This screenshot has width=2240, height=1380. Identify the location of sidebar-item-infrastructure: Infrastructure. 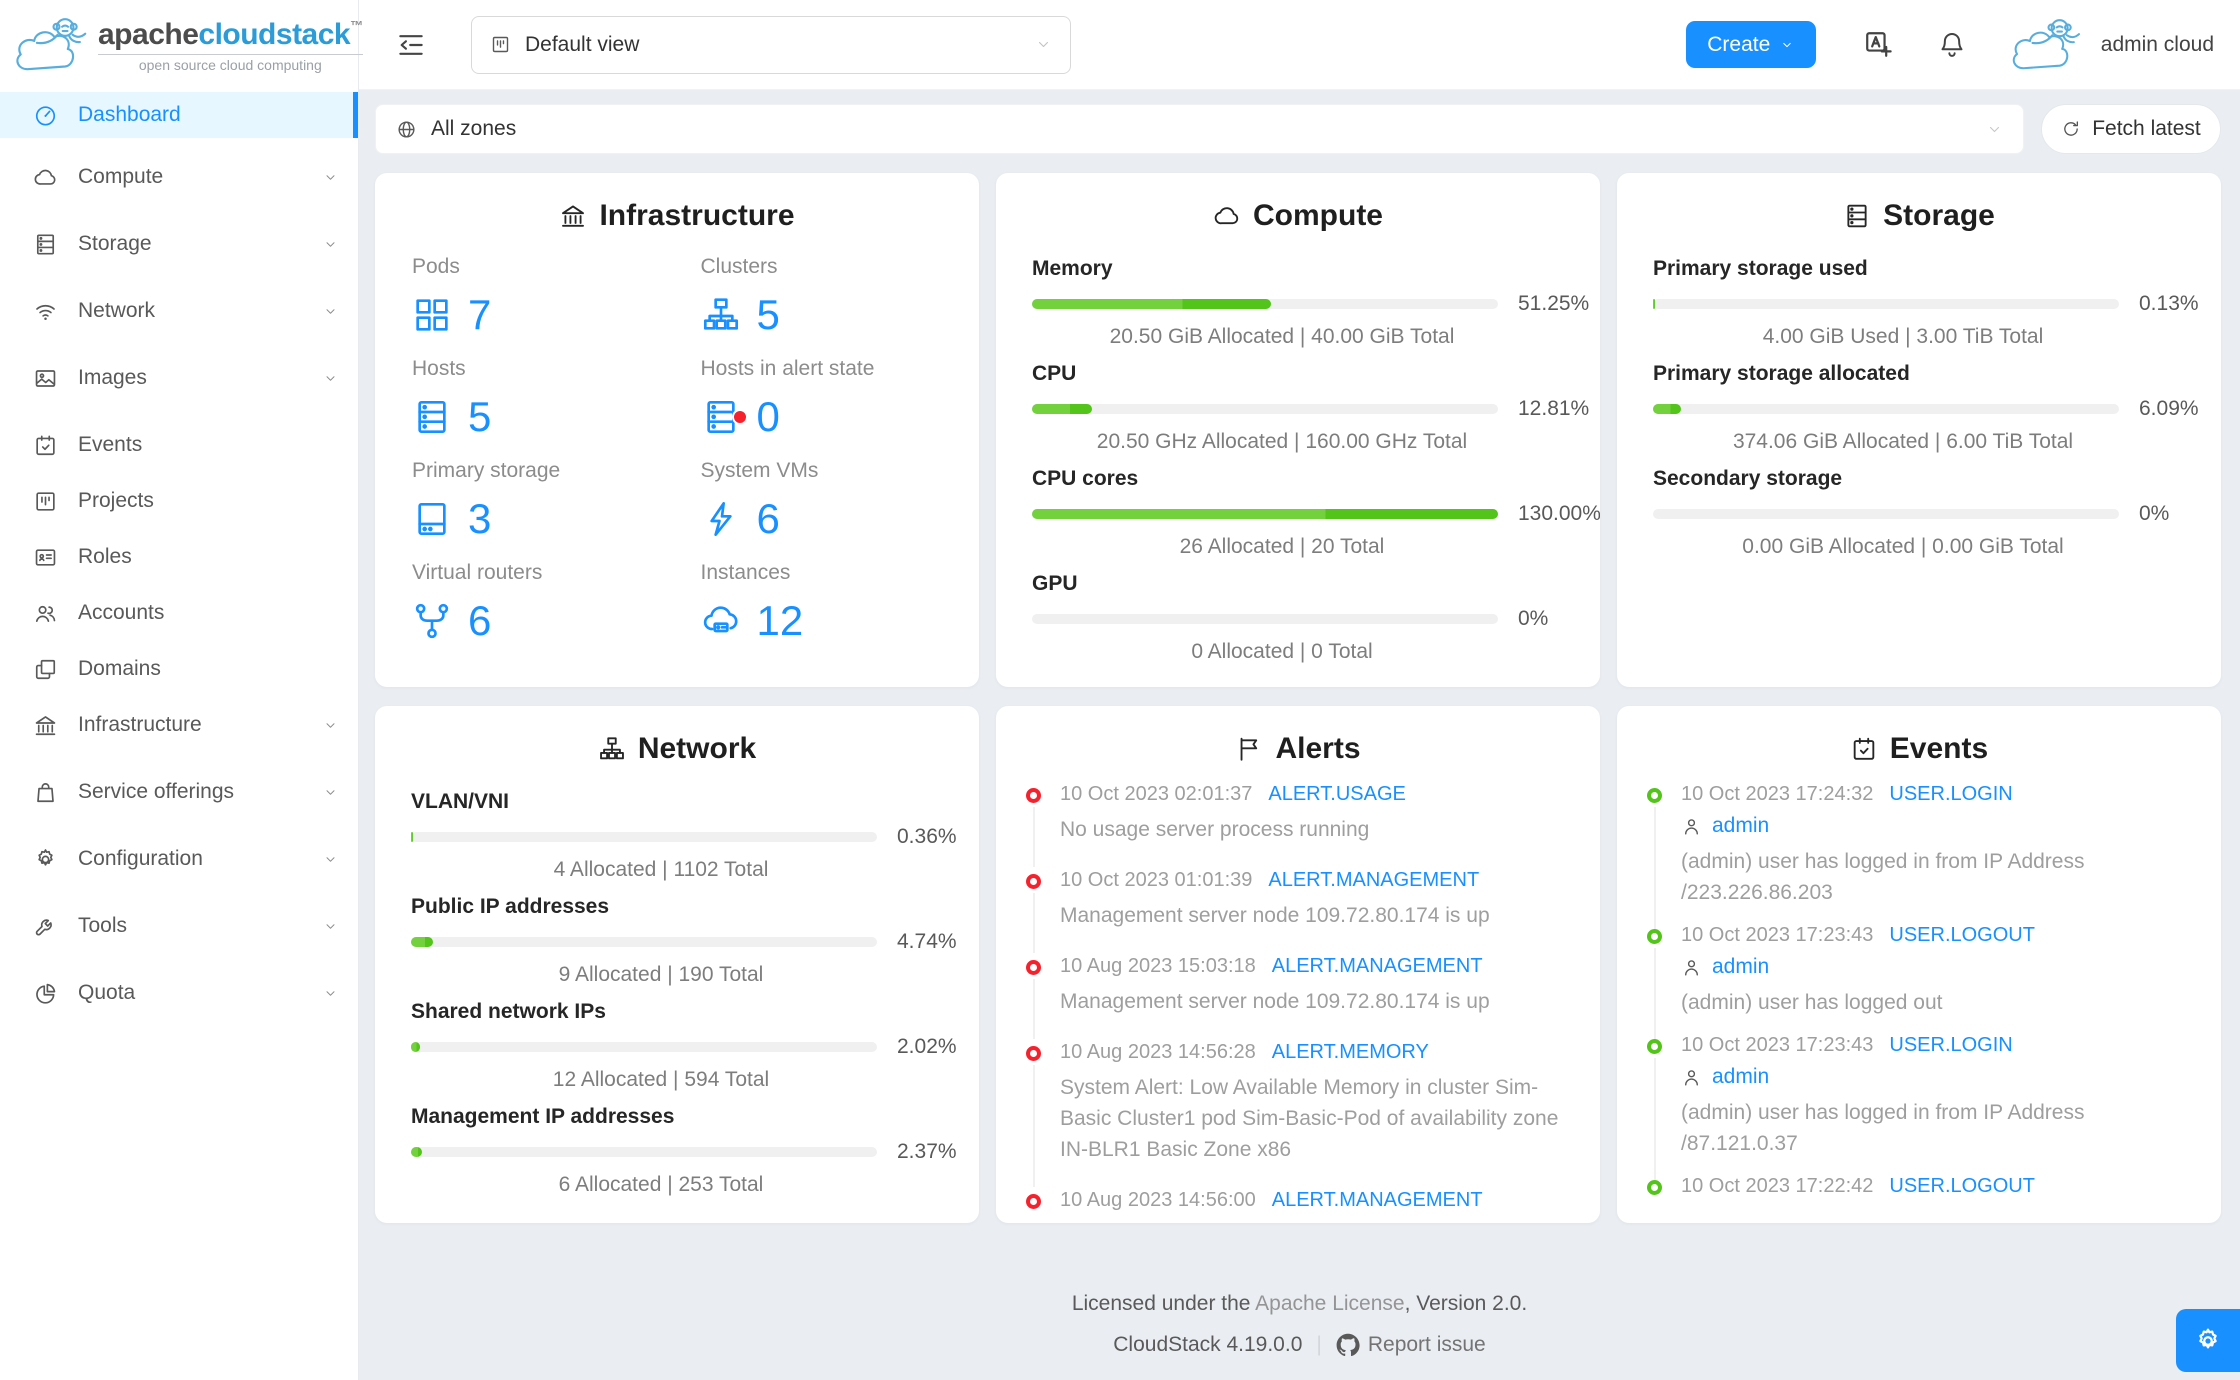
(179, 725).